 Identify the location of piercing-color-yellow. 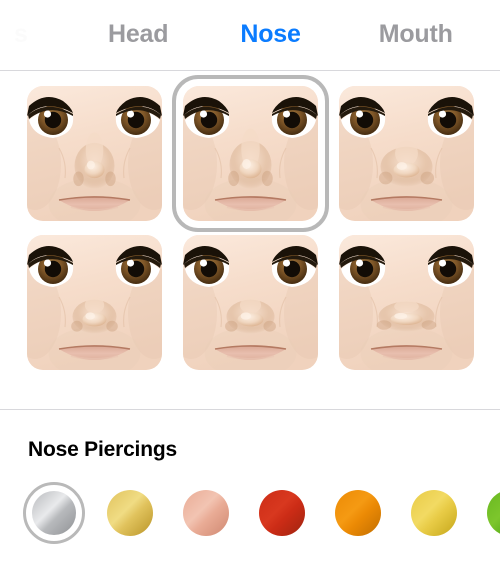
(434, 513).